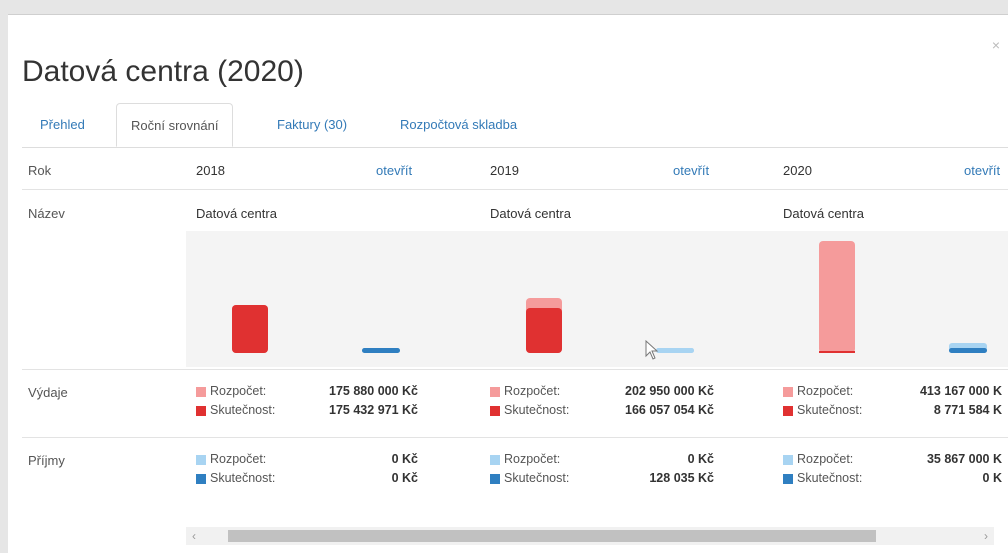  I want to click on row-label-vydaje: Výdaje, so click(48, 392).